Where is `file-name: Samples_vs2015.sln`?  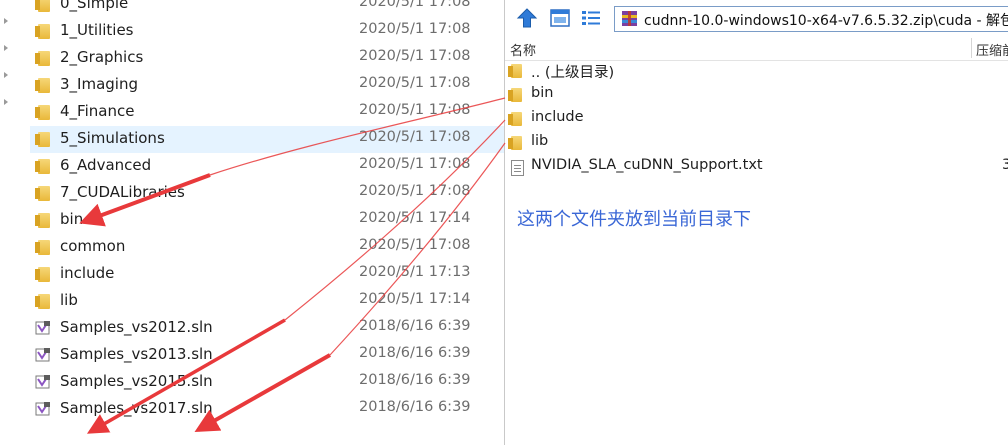
file-name: Samples_vs2015.sln is located at coordinates (136, 381).